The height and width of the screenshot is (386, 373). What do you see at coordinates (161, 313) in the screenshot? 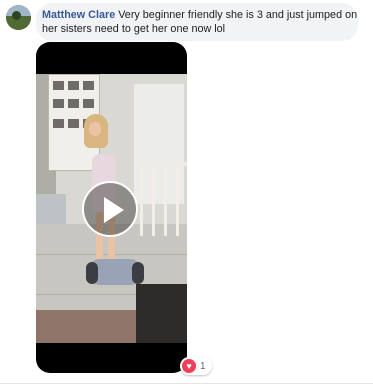
I see `scene-foreground-shadow` at bounding box center [161, 313].